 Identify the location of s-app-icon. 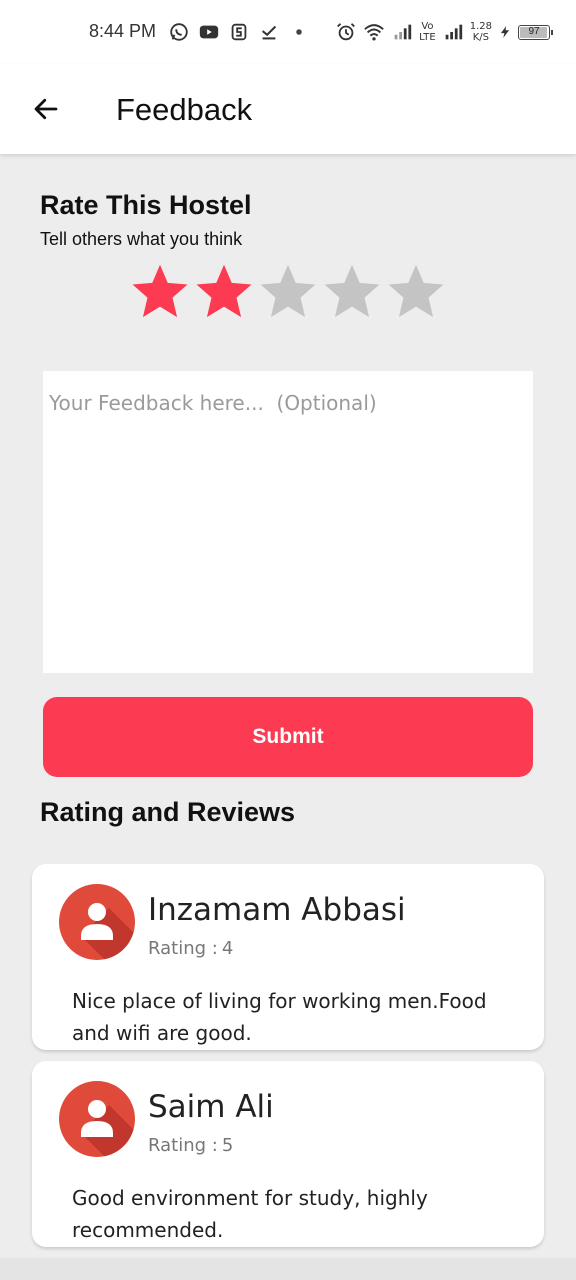
(239, 32).